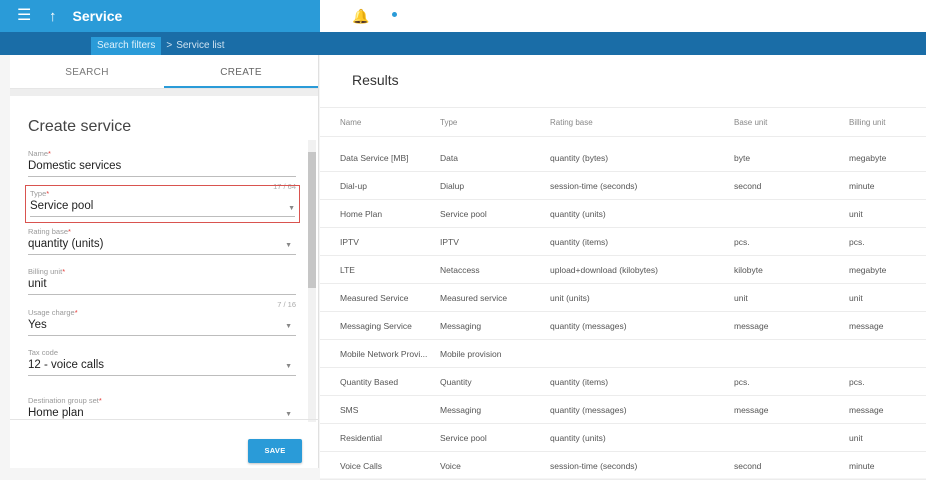 Image resolution: width=926 pixels, height=480 pixels. Describe the element at coordinates (866, 409) in the screenshot. I see `cell-billing-unit: message` at that location.